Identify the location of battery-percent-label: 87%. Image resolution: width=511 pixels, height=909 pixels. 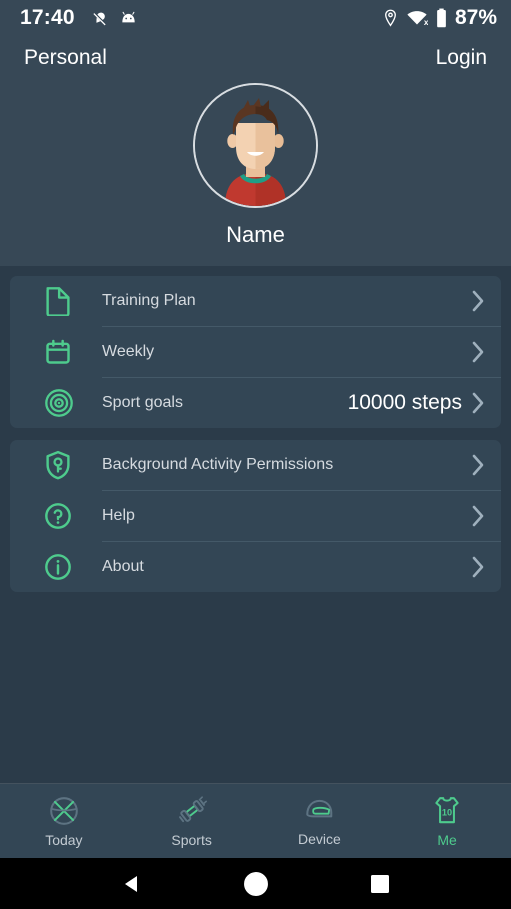
(475, 17).